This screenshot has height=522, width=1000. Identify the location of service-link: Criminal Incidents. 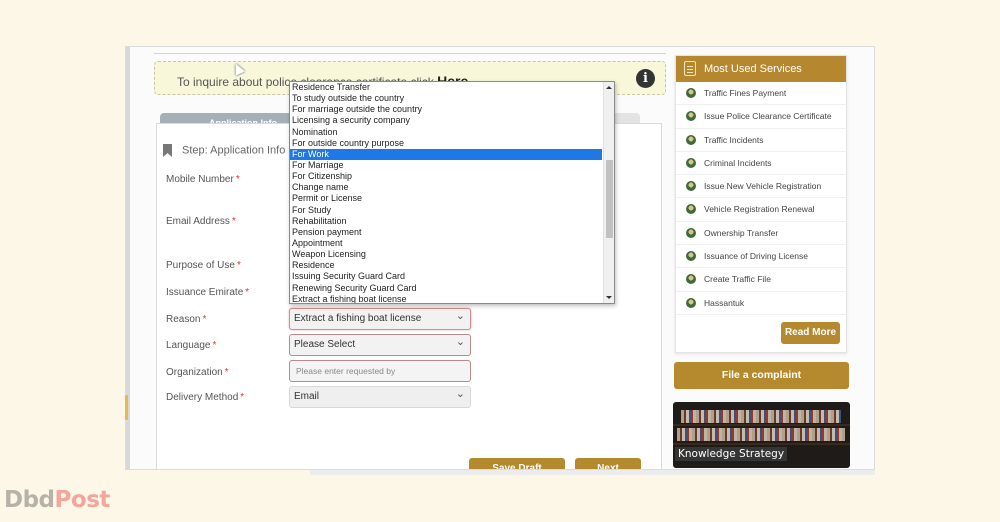
(761, 164).